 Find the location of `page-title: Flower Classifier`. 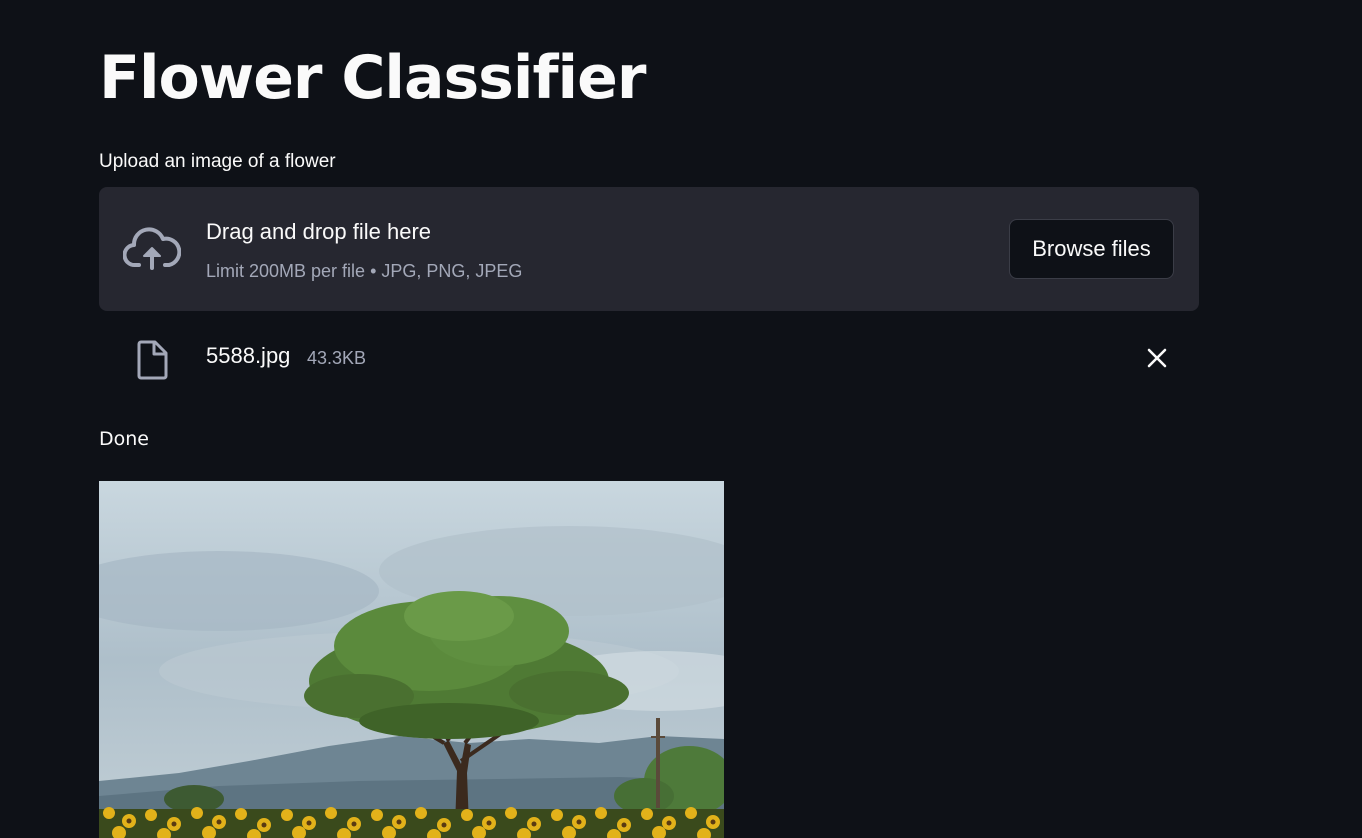

page-title: Flower Classifier is located at coordinates (372, 78).